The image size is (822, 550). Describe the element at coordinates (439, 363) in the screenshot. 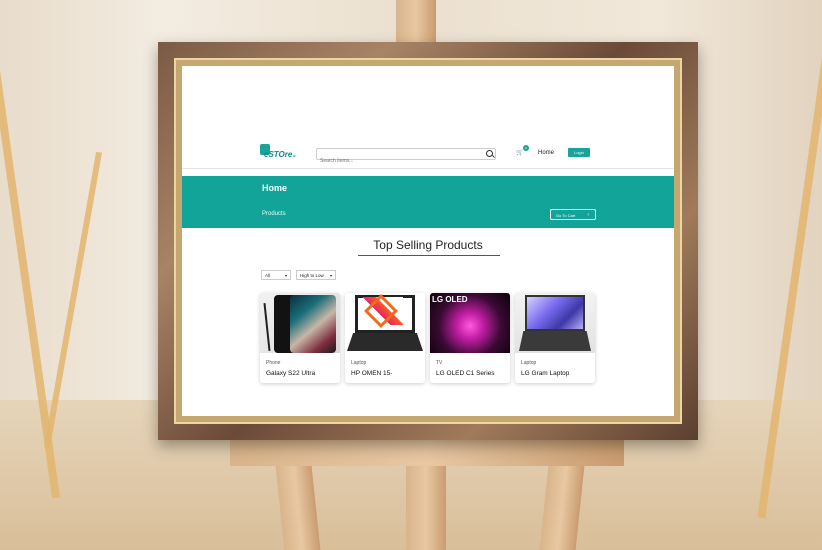

I see `product-category: TV` at that location.